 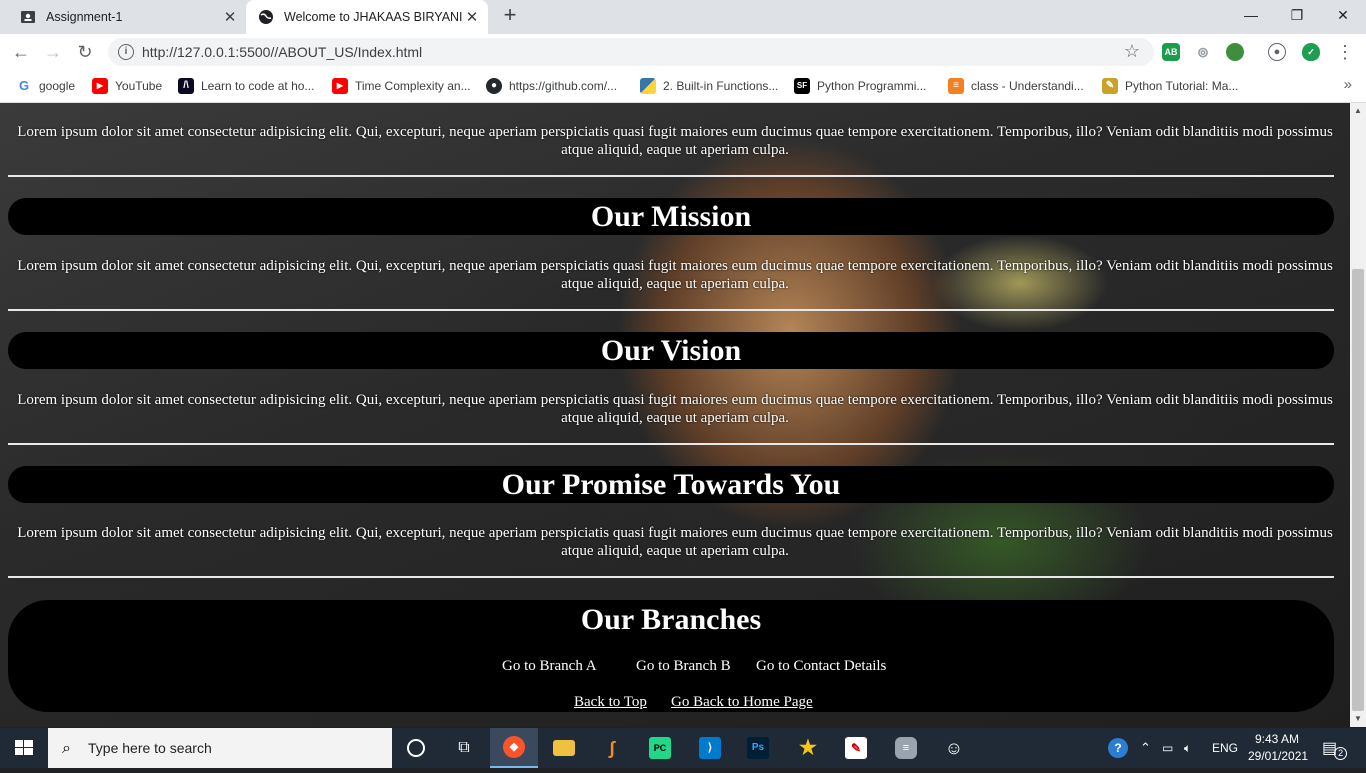 I want to click on language-indicator: ENG, so click(x=1225, y=748).